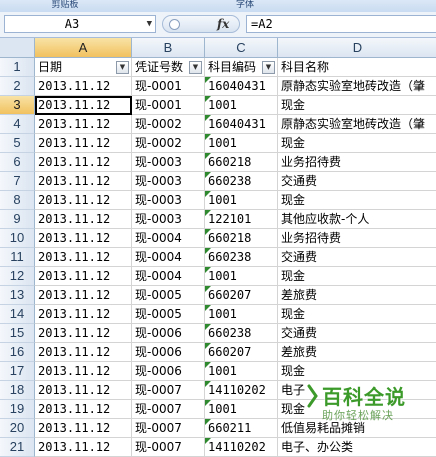 The height and width of the screenshot is (457, 436). What do you see at coordinates (17, 67) in the screenshot?
I see `row-header: 1` at bounding box center [17, 67].